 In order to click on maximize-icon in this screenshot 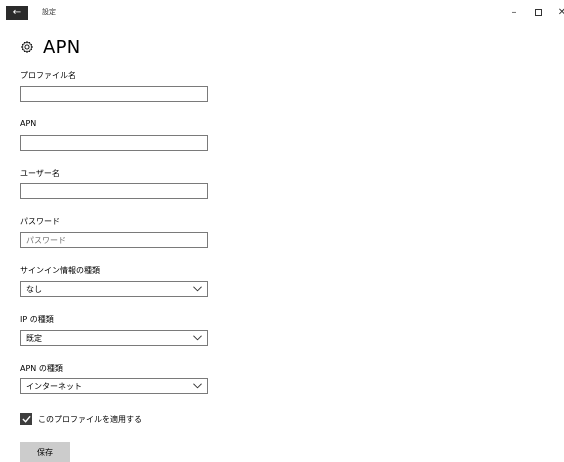, I will do `click(538, 12)`.